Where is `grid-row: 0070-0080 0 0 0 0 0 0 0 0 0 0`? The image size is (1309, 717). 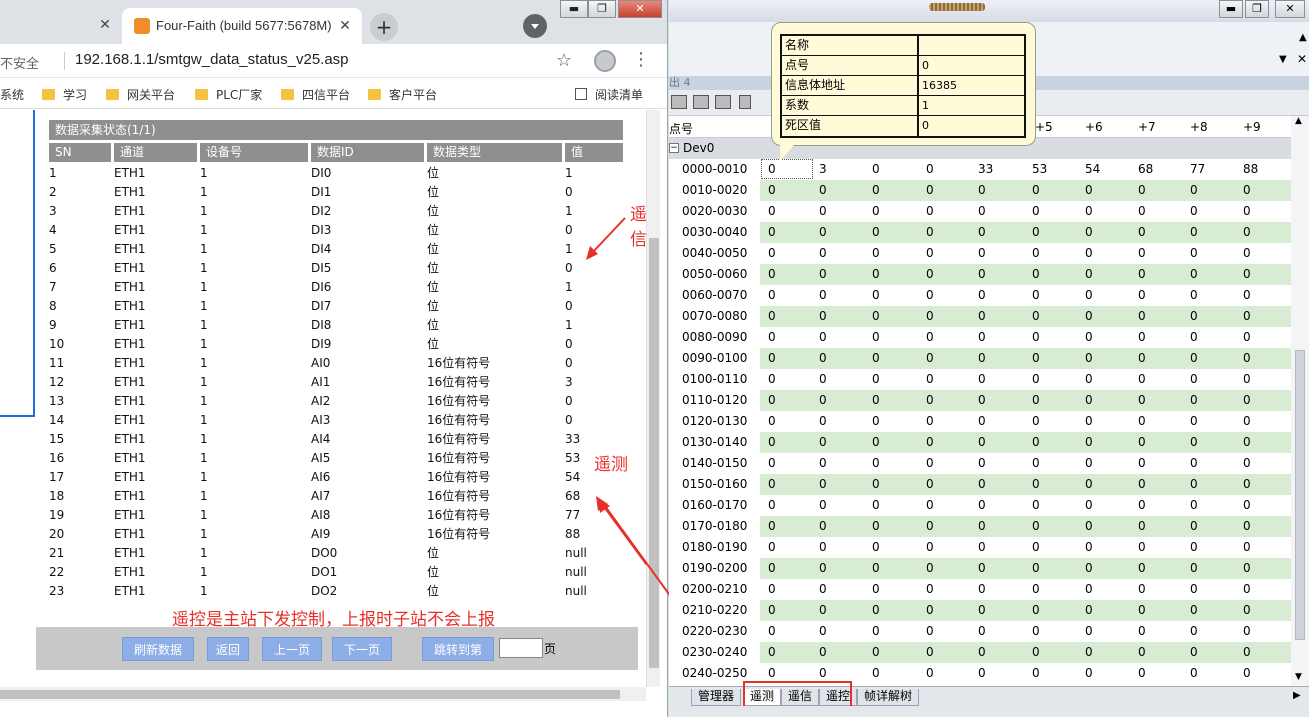
grid-row: 0070-0080 0 0 0 0 0 0 0 0 0 0 is located at coordinates (980, 316).